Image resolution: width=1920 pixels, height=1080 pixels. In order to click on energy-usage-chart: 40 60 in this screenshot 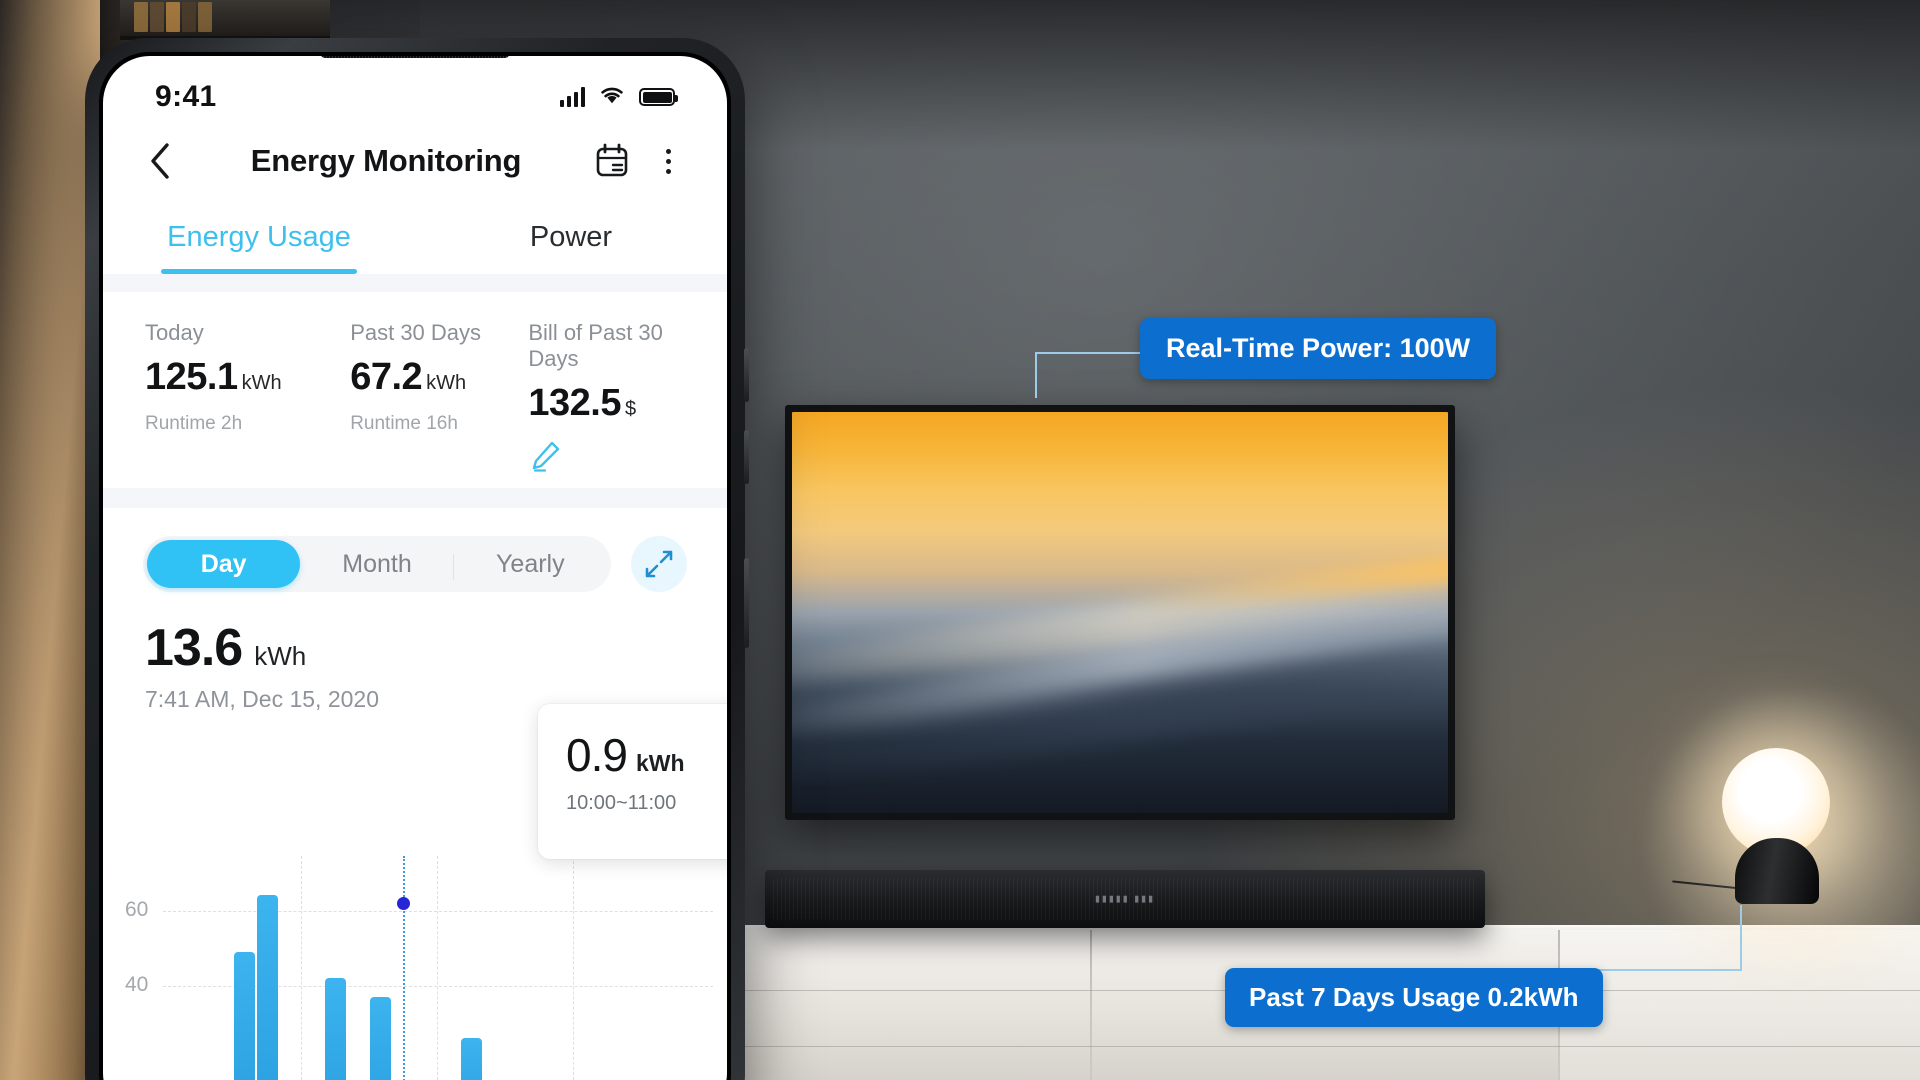, I will do `click(415, 968)`.